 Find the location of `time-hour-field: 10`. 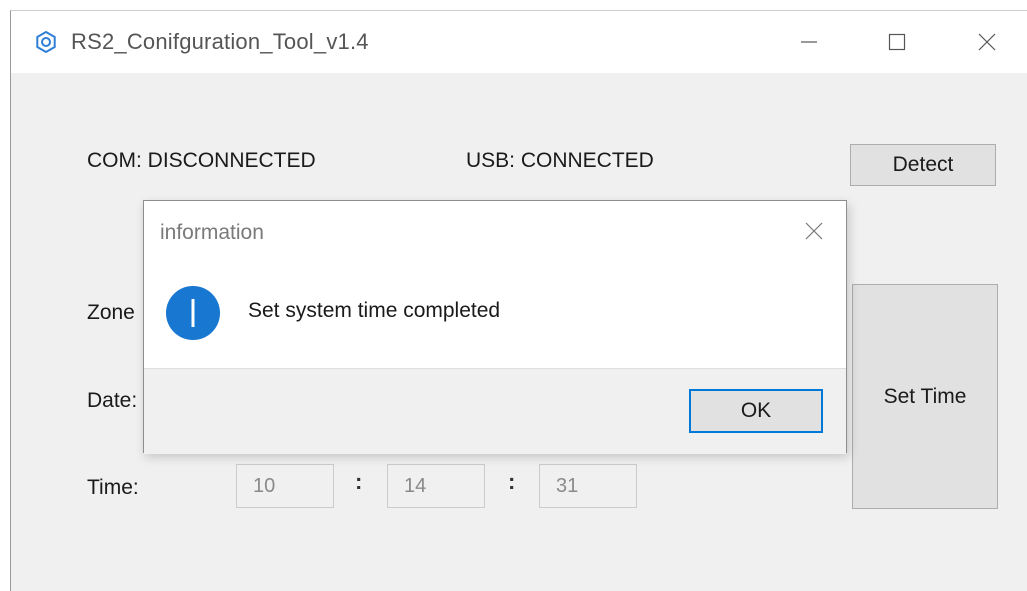

time-hour-field: 10 is located at coordinates (285, 486).